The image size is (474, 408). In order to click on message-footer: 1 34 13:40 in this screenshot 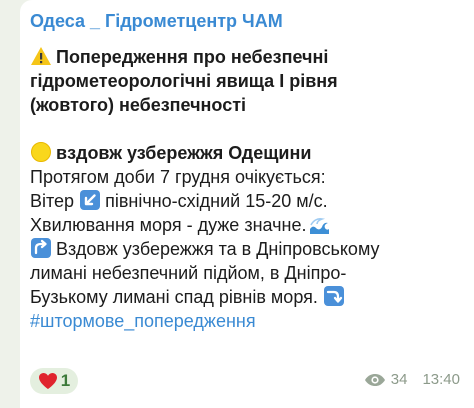, I will do `click(247, 381)`.